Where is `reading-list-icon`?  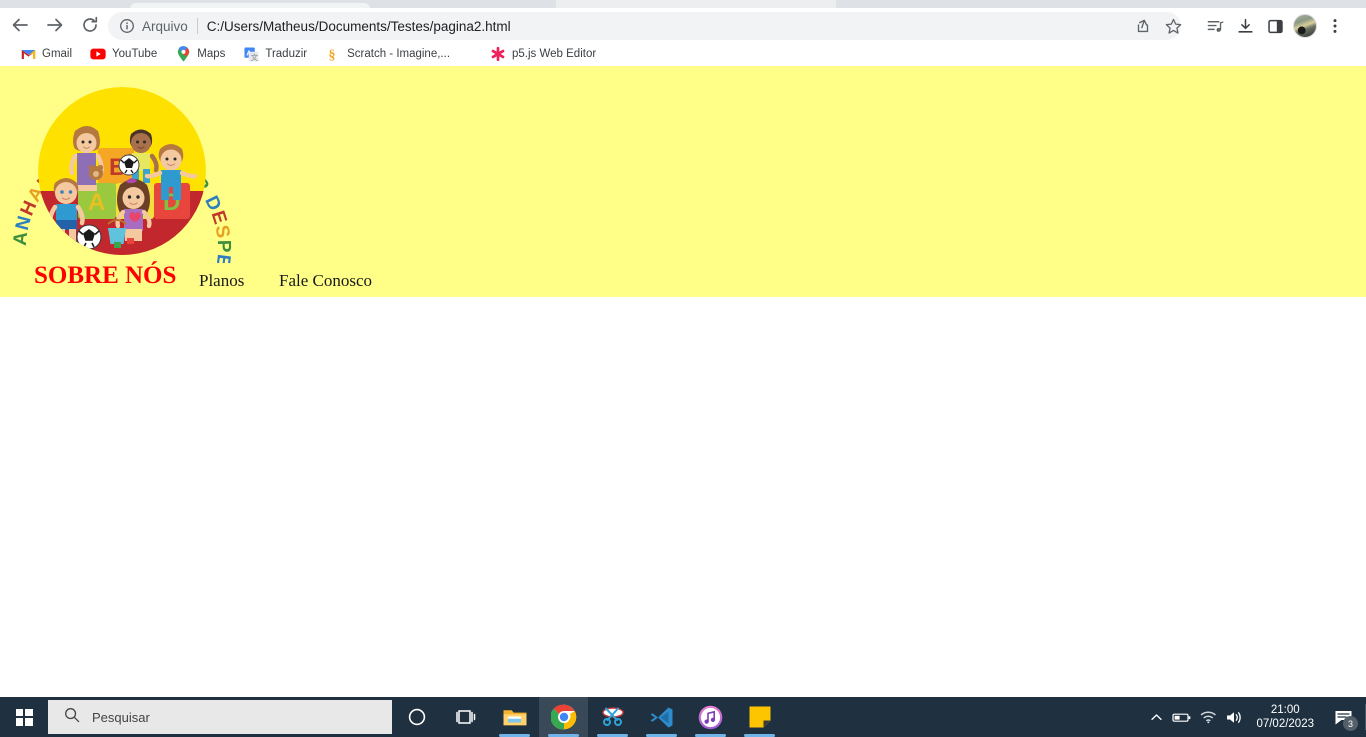
reading-list-icon is located at coordinates (1215, 26).